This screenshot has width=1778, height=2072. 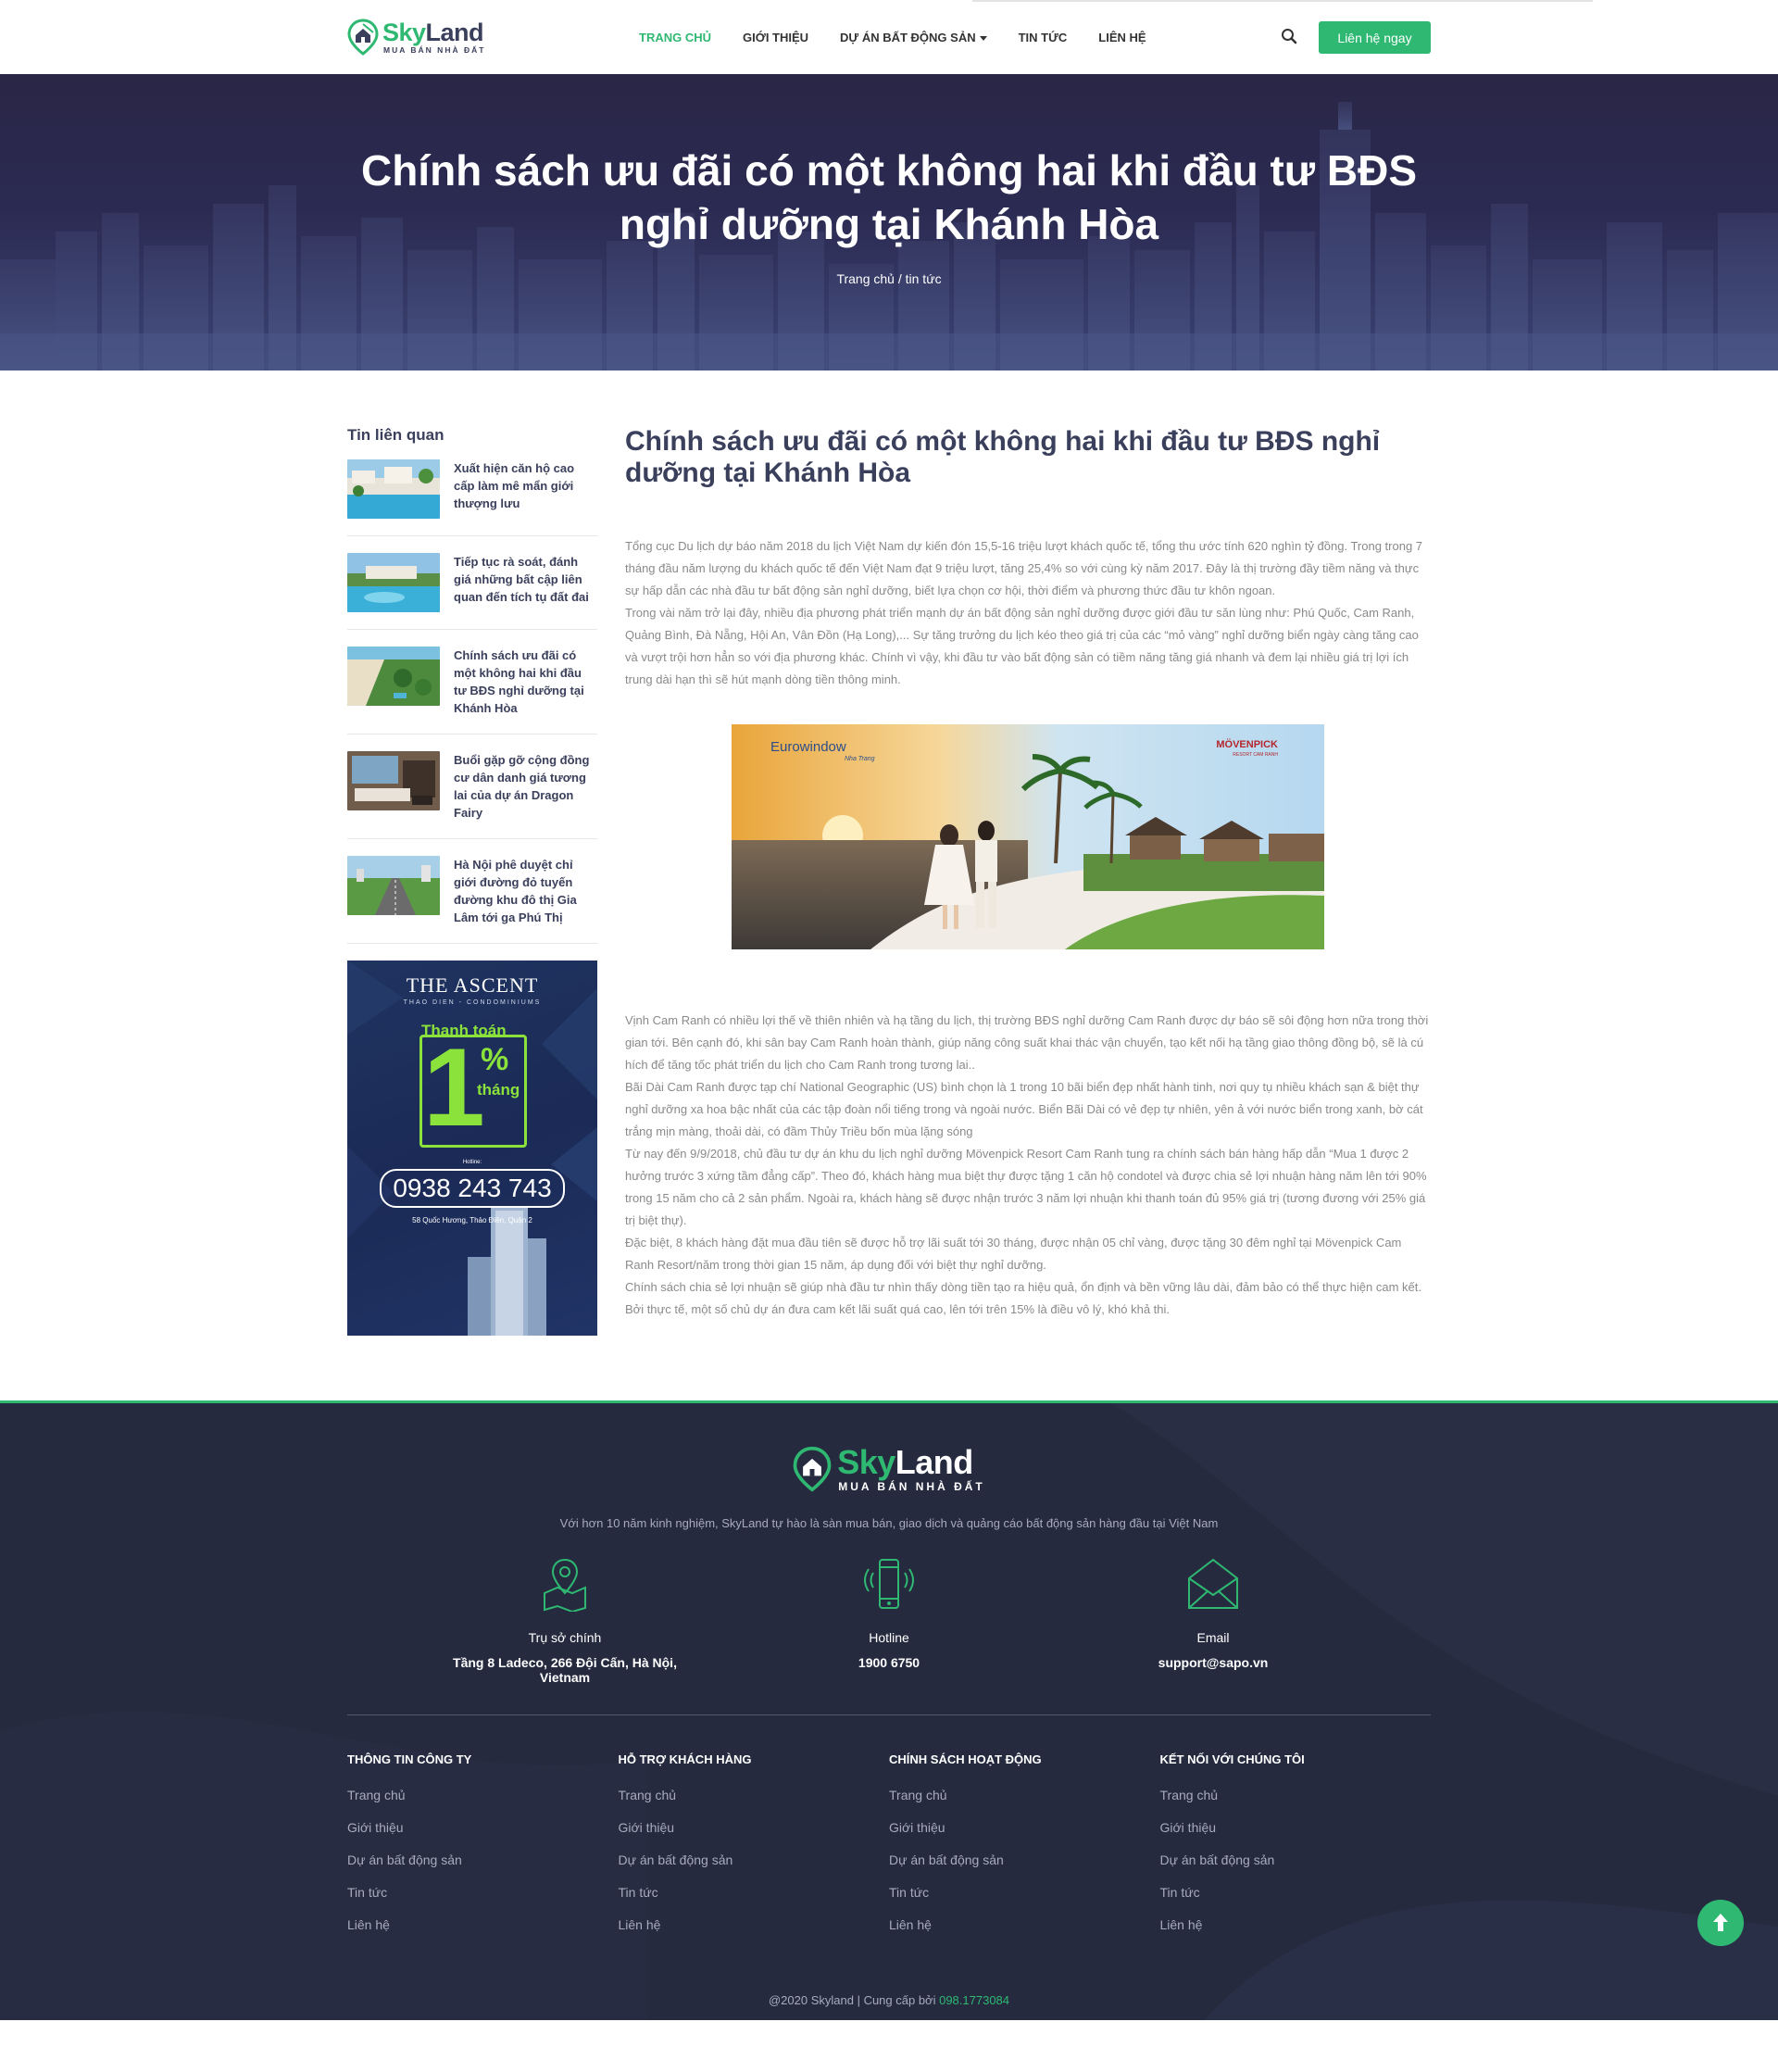 I want to click on map-pin-icon, so click(x=565, y=1586).